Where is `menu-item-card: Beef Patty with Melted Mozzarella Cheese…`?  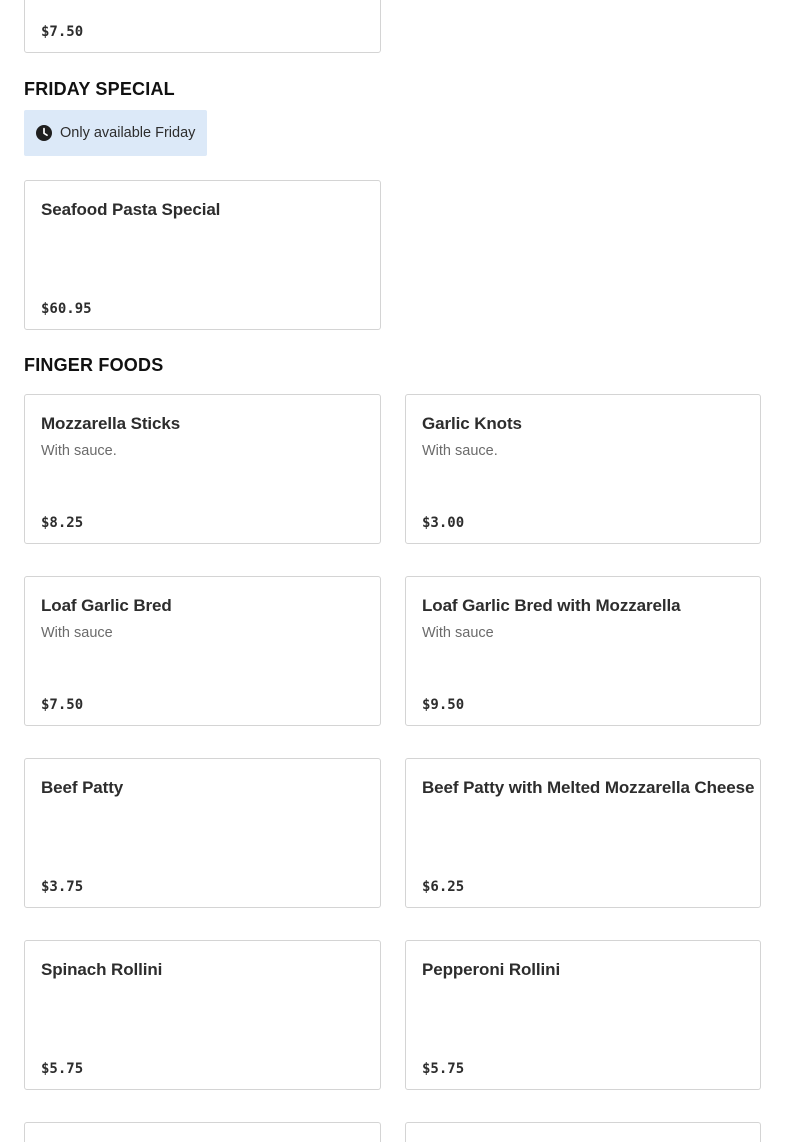
menu-item-card: Beef Patty with Melted Mozzarella Cheese… is located at coordinates (583, 833).